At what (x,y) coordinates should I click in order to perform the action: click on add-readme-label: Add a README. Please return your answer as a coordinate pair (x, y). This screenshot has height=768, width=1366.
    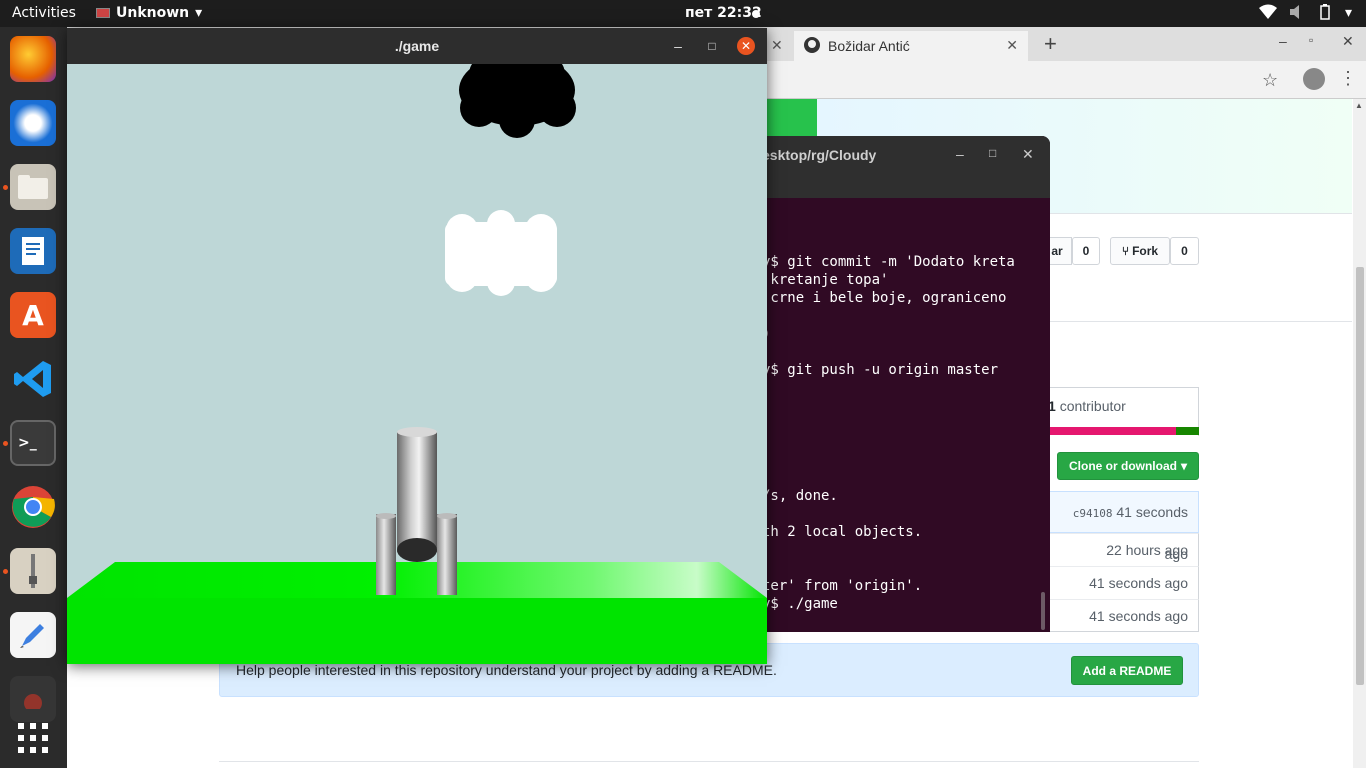
    Looking at the image, I should click on (1127, 670).